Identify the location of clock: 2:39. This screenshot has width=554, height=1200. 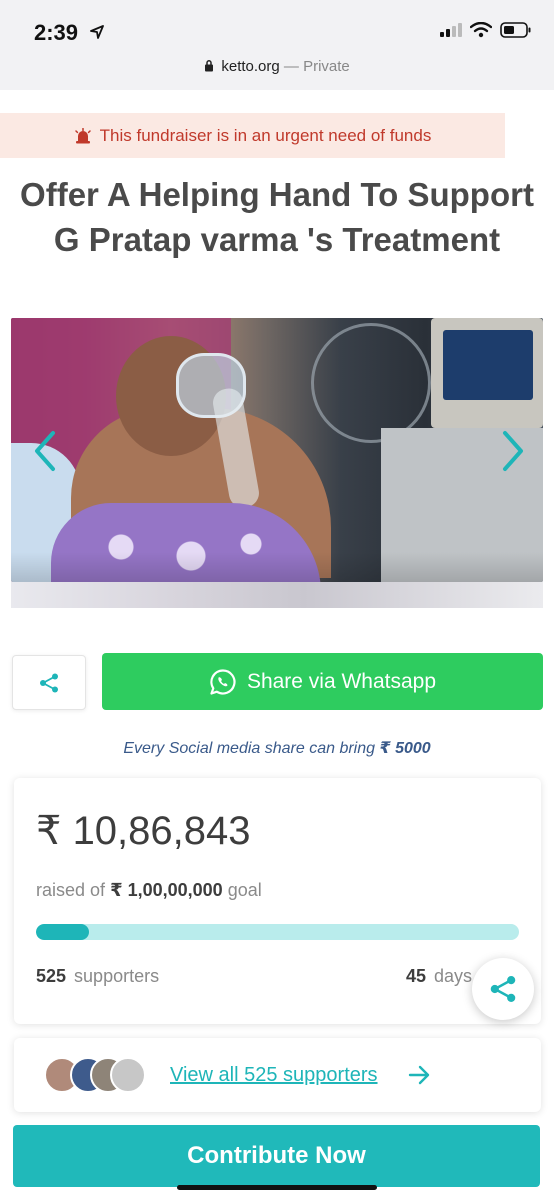
(56, 32).